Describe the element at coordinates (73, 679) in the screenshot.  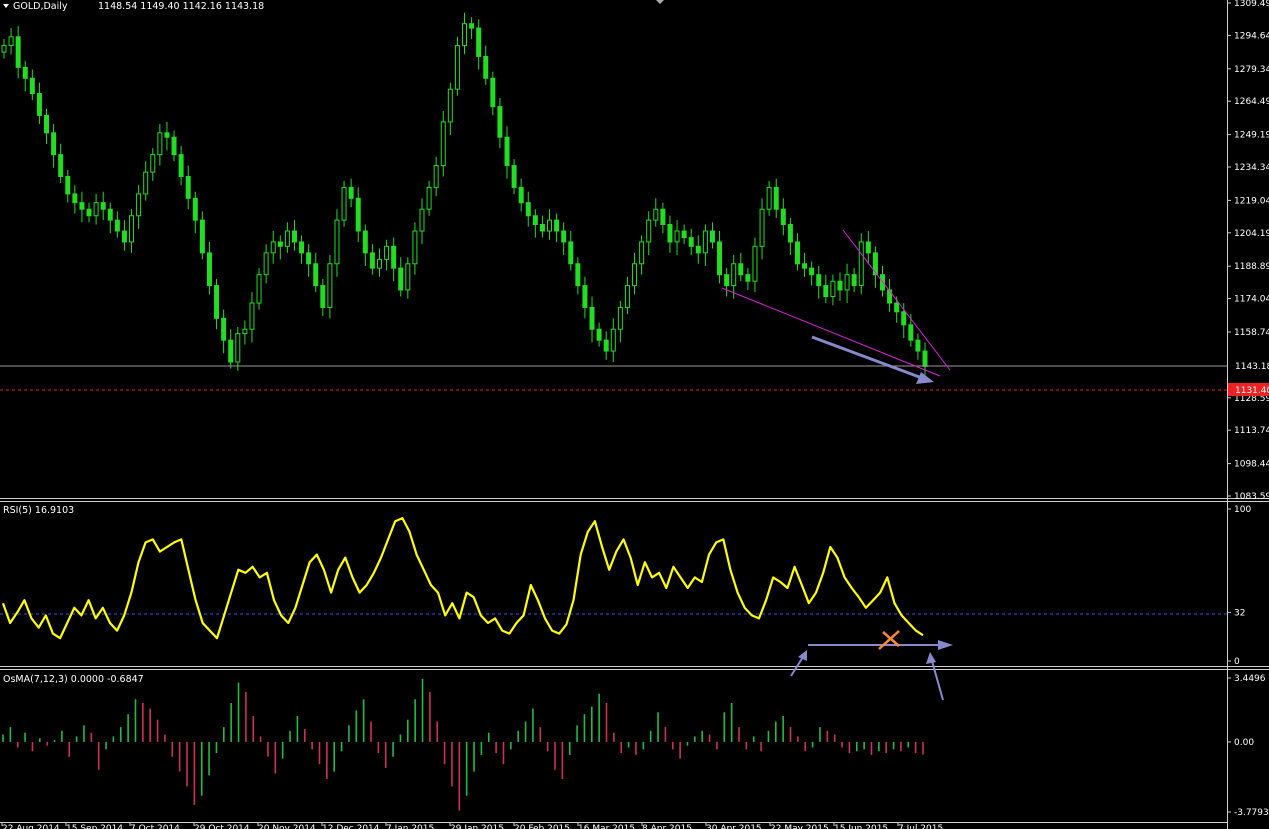
I see `osma-title: OsMA(7,12,3) 0.0000 -0.6847` at that location.